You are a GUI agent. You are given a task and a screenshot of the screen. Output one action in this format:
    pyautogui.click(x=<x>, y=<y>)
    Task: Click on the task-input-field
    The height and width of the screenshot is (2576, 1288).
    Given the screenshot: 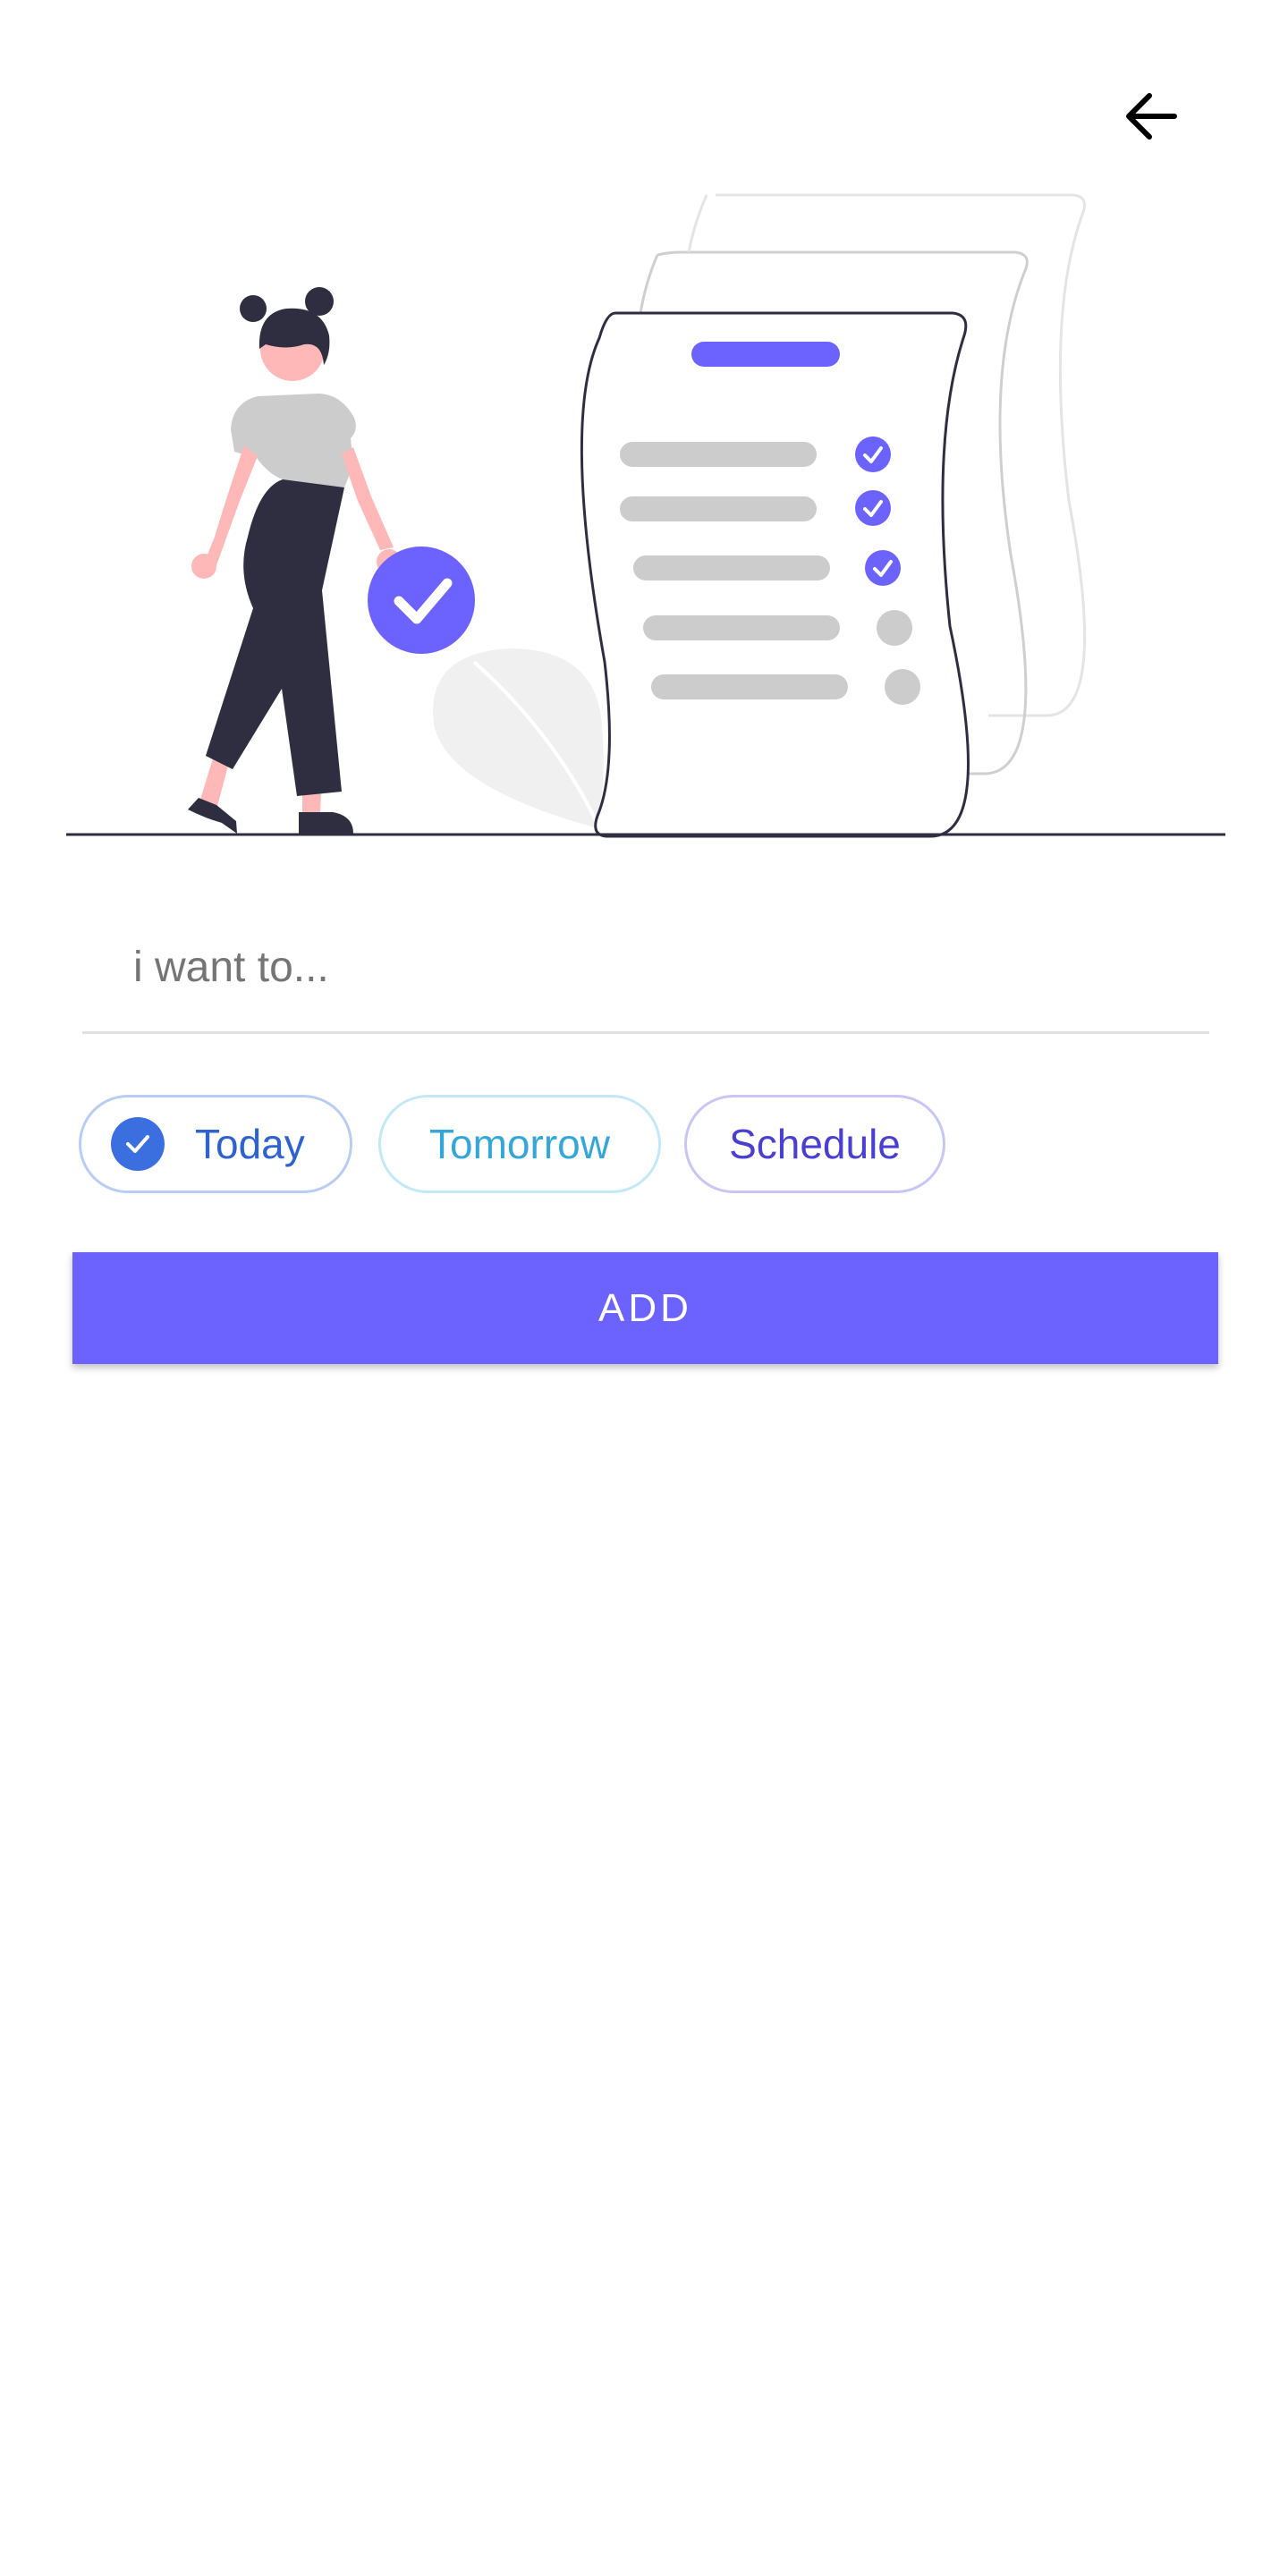 What is the action you would take?
    pyautogui.click(x=645, y=968)
    